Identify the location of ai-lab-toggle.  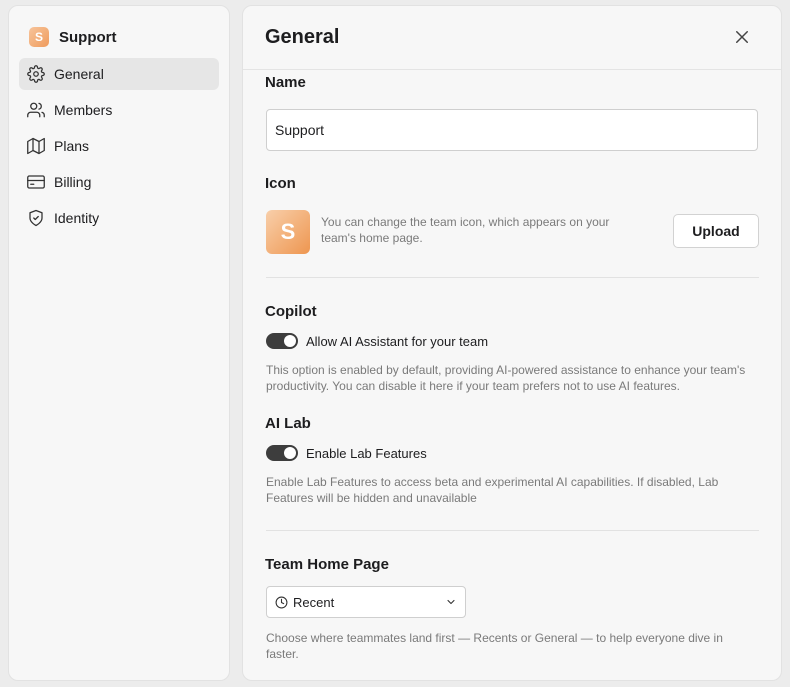
(282, 453).